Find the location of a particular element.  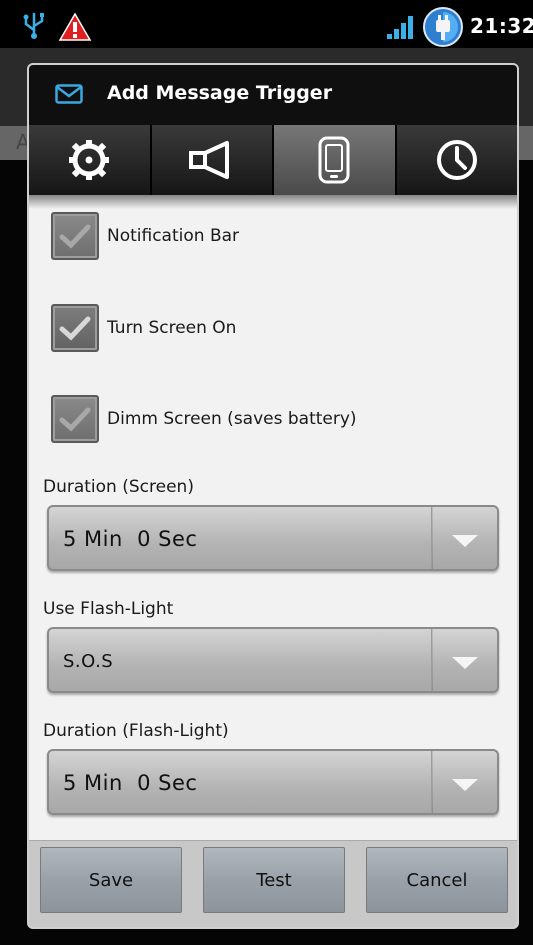

notification-bar-label: Notification Bar is located at coordinates (173, 236).